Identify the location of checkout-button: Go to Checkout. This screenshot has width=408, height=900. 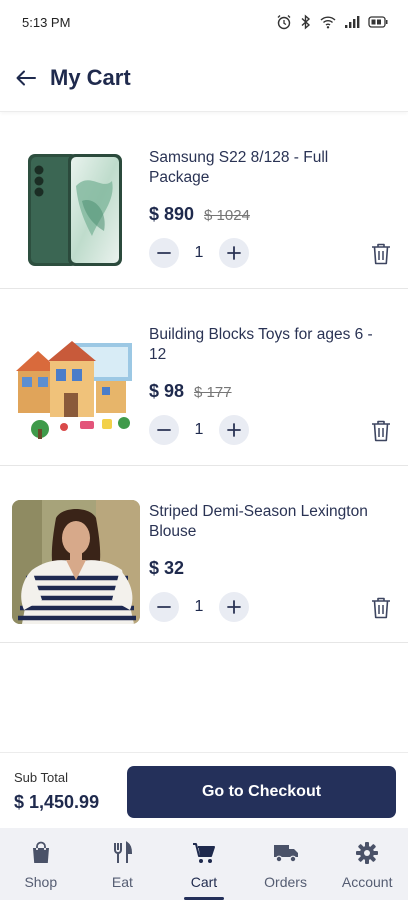
(261, 792).